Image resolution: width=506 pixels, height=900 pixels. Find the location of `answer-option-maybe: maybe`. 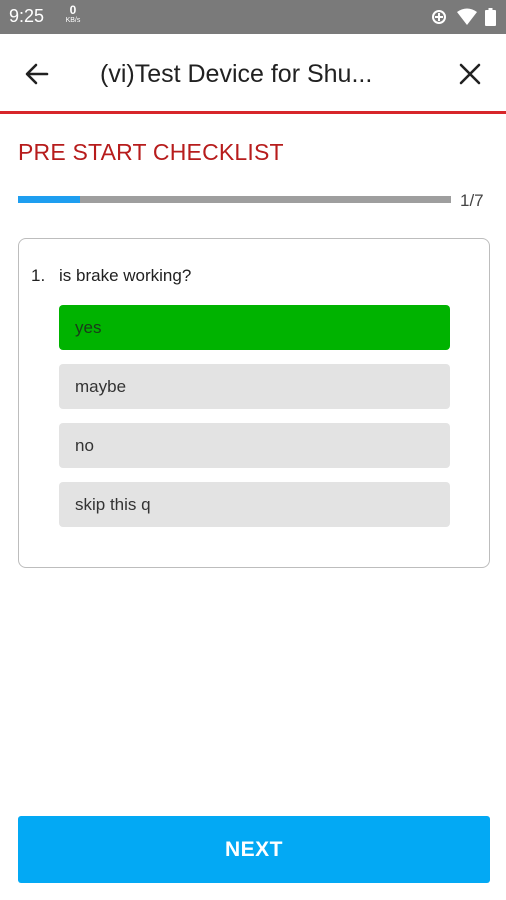

answer-option-maybe: maybe is located at coordinates (254, 386).